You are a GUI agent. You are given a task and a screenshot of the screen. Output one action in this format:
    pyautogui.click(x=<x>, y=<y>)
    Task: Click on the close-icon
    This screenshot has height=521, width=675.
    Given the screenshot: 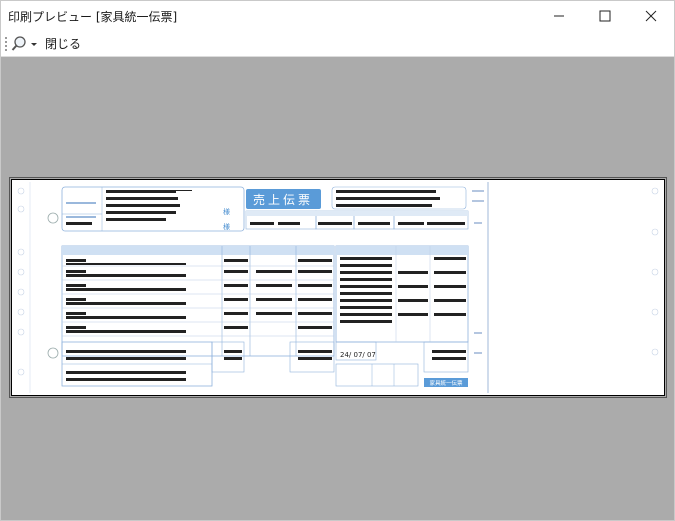 What is the action you would take?
    pyautogui.click(x=651, y=16)
    